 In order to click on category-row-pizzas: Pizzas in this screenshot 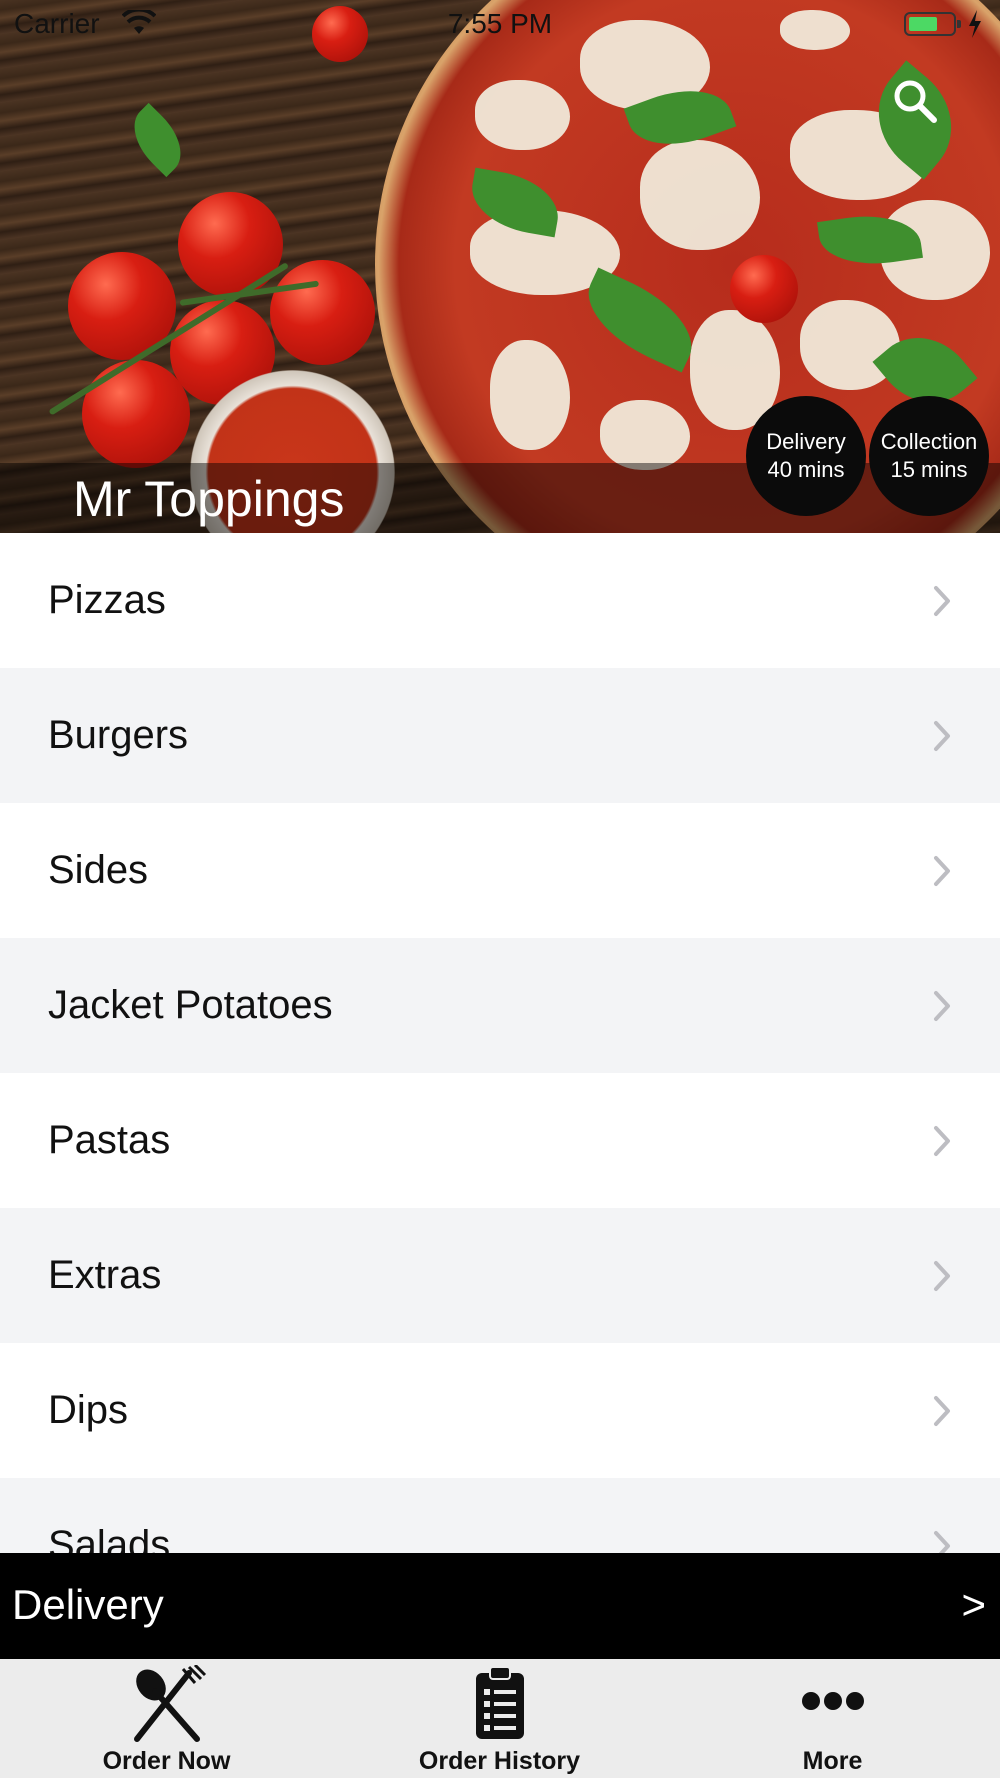, I will do `click(500, 600)`.